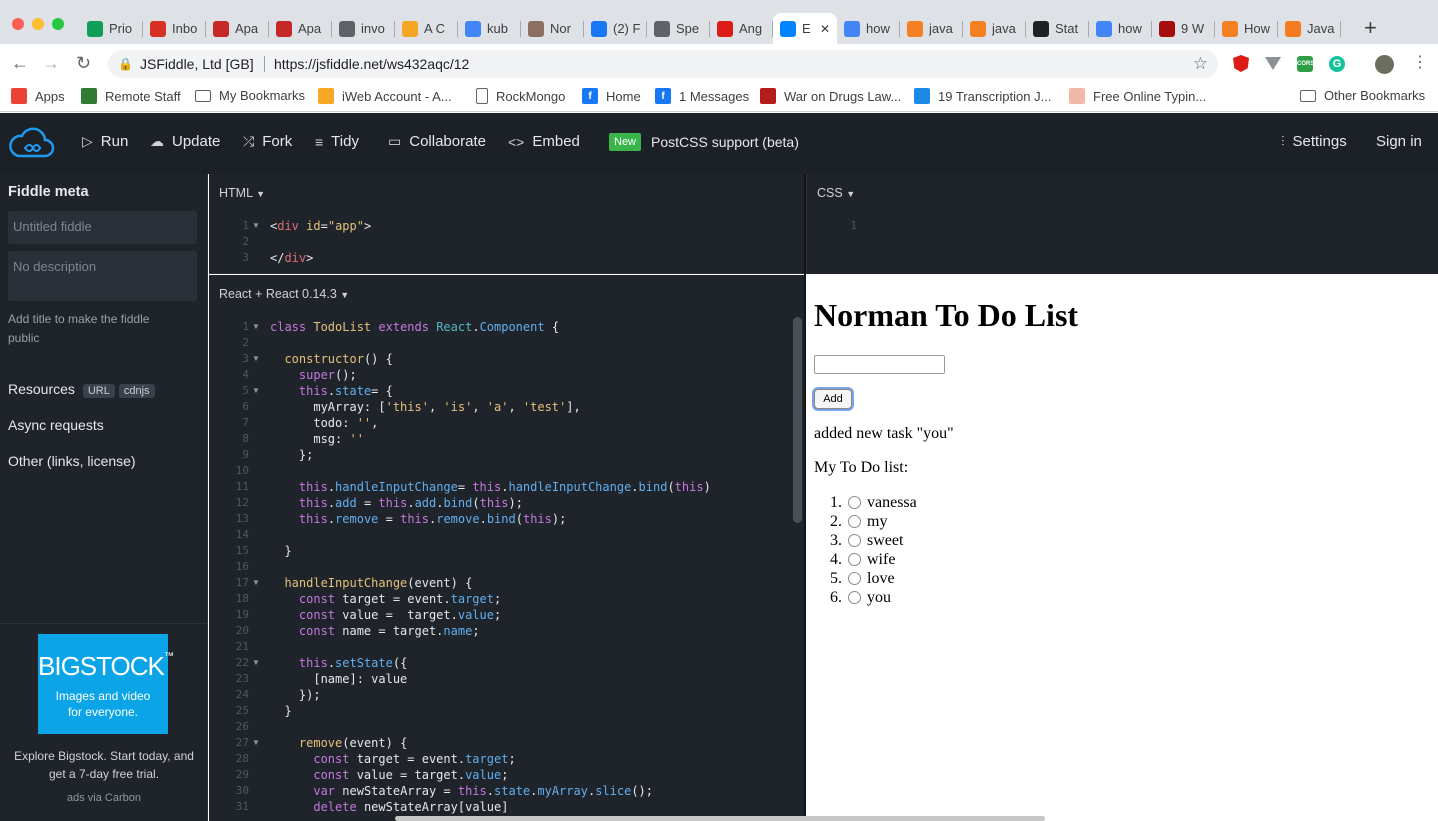 The image size is (1438, 821). I want to click on chrome-menu-icon: ⋮, so click(1420, 63).